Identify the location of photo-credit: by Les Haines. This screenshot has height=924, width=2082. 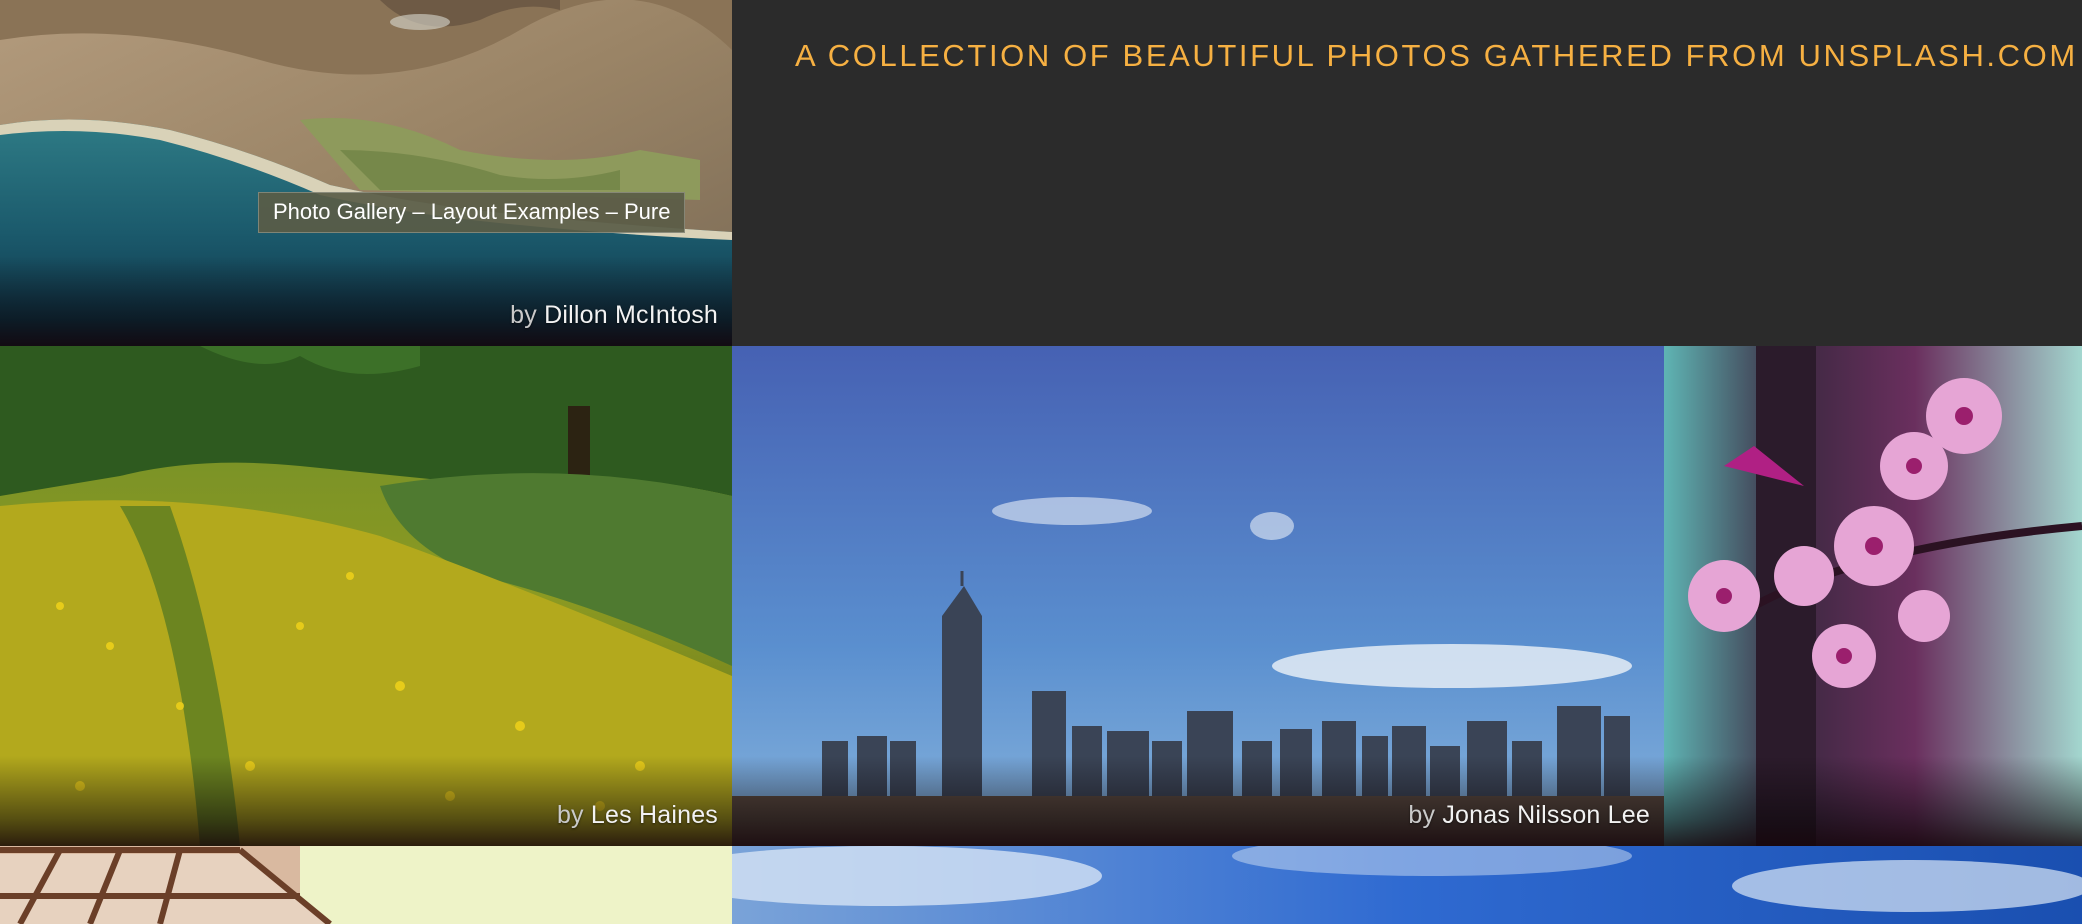
(637, 815).